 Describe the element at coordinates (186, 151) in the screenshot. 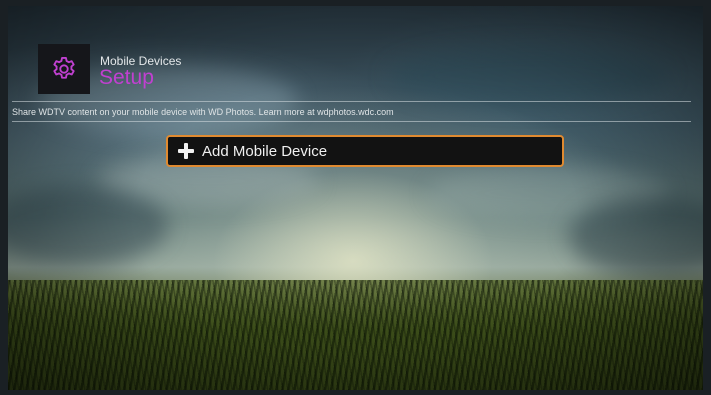

I see `plus-icon` at that location.